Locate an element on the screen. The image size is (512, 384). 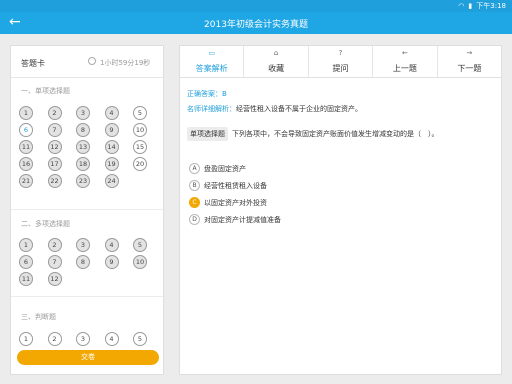
option-text: 盘盈固定资产 is located at coordinates (225, 168).